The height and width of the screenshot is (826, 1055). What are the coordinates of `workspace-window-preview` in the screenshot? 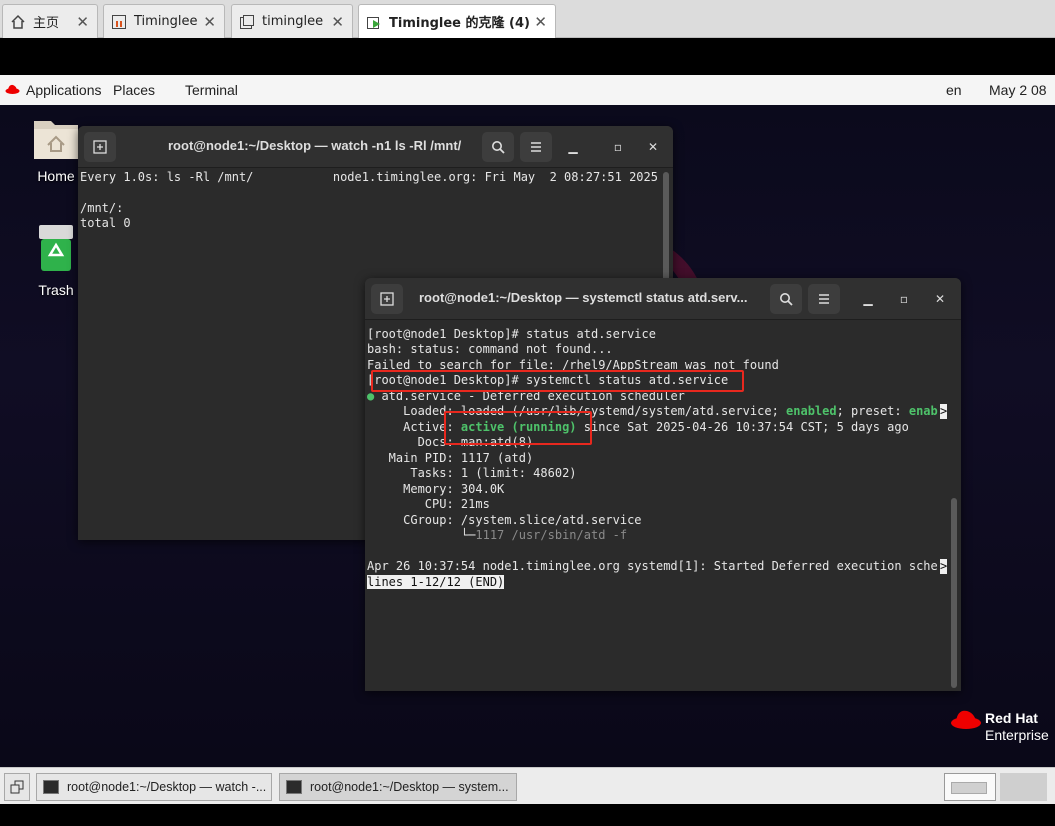 It's located at (969, 788).